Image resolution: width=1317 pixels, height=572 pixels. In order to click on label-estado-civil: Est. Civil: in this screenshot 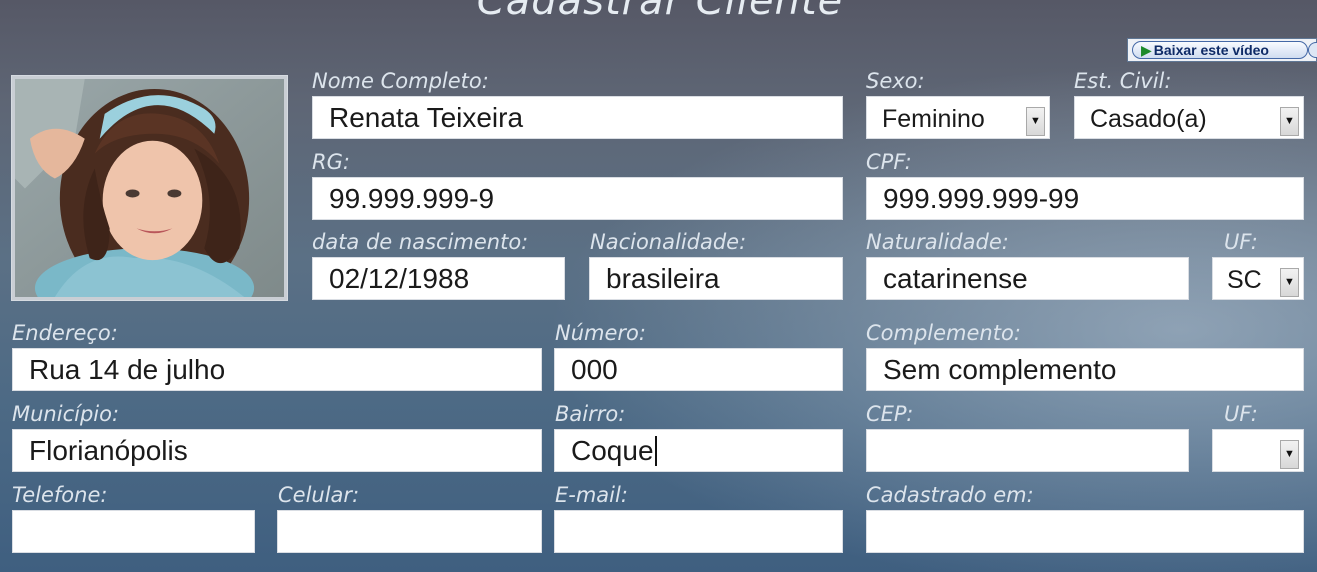, I will do `click(1123, 81)`.